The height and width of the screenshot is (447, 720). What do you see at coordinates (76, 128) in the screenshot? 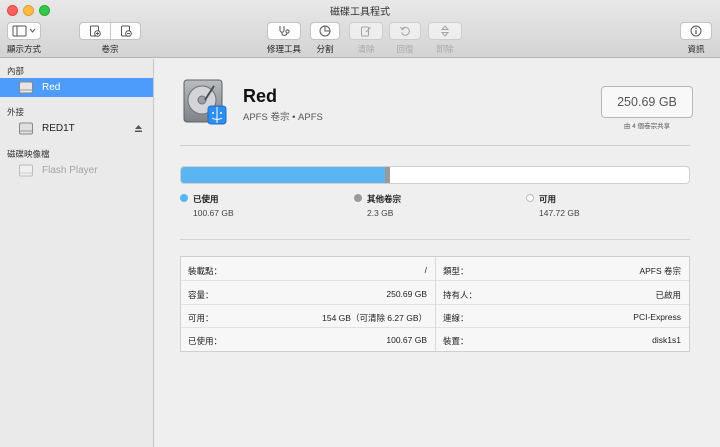
I see `sidebar-item-red1t: RED1T` at bounding box center [76, 128].